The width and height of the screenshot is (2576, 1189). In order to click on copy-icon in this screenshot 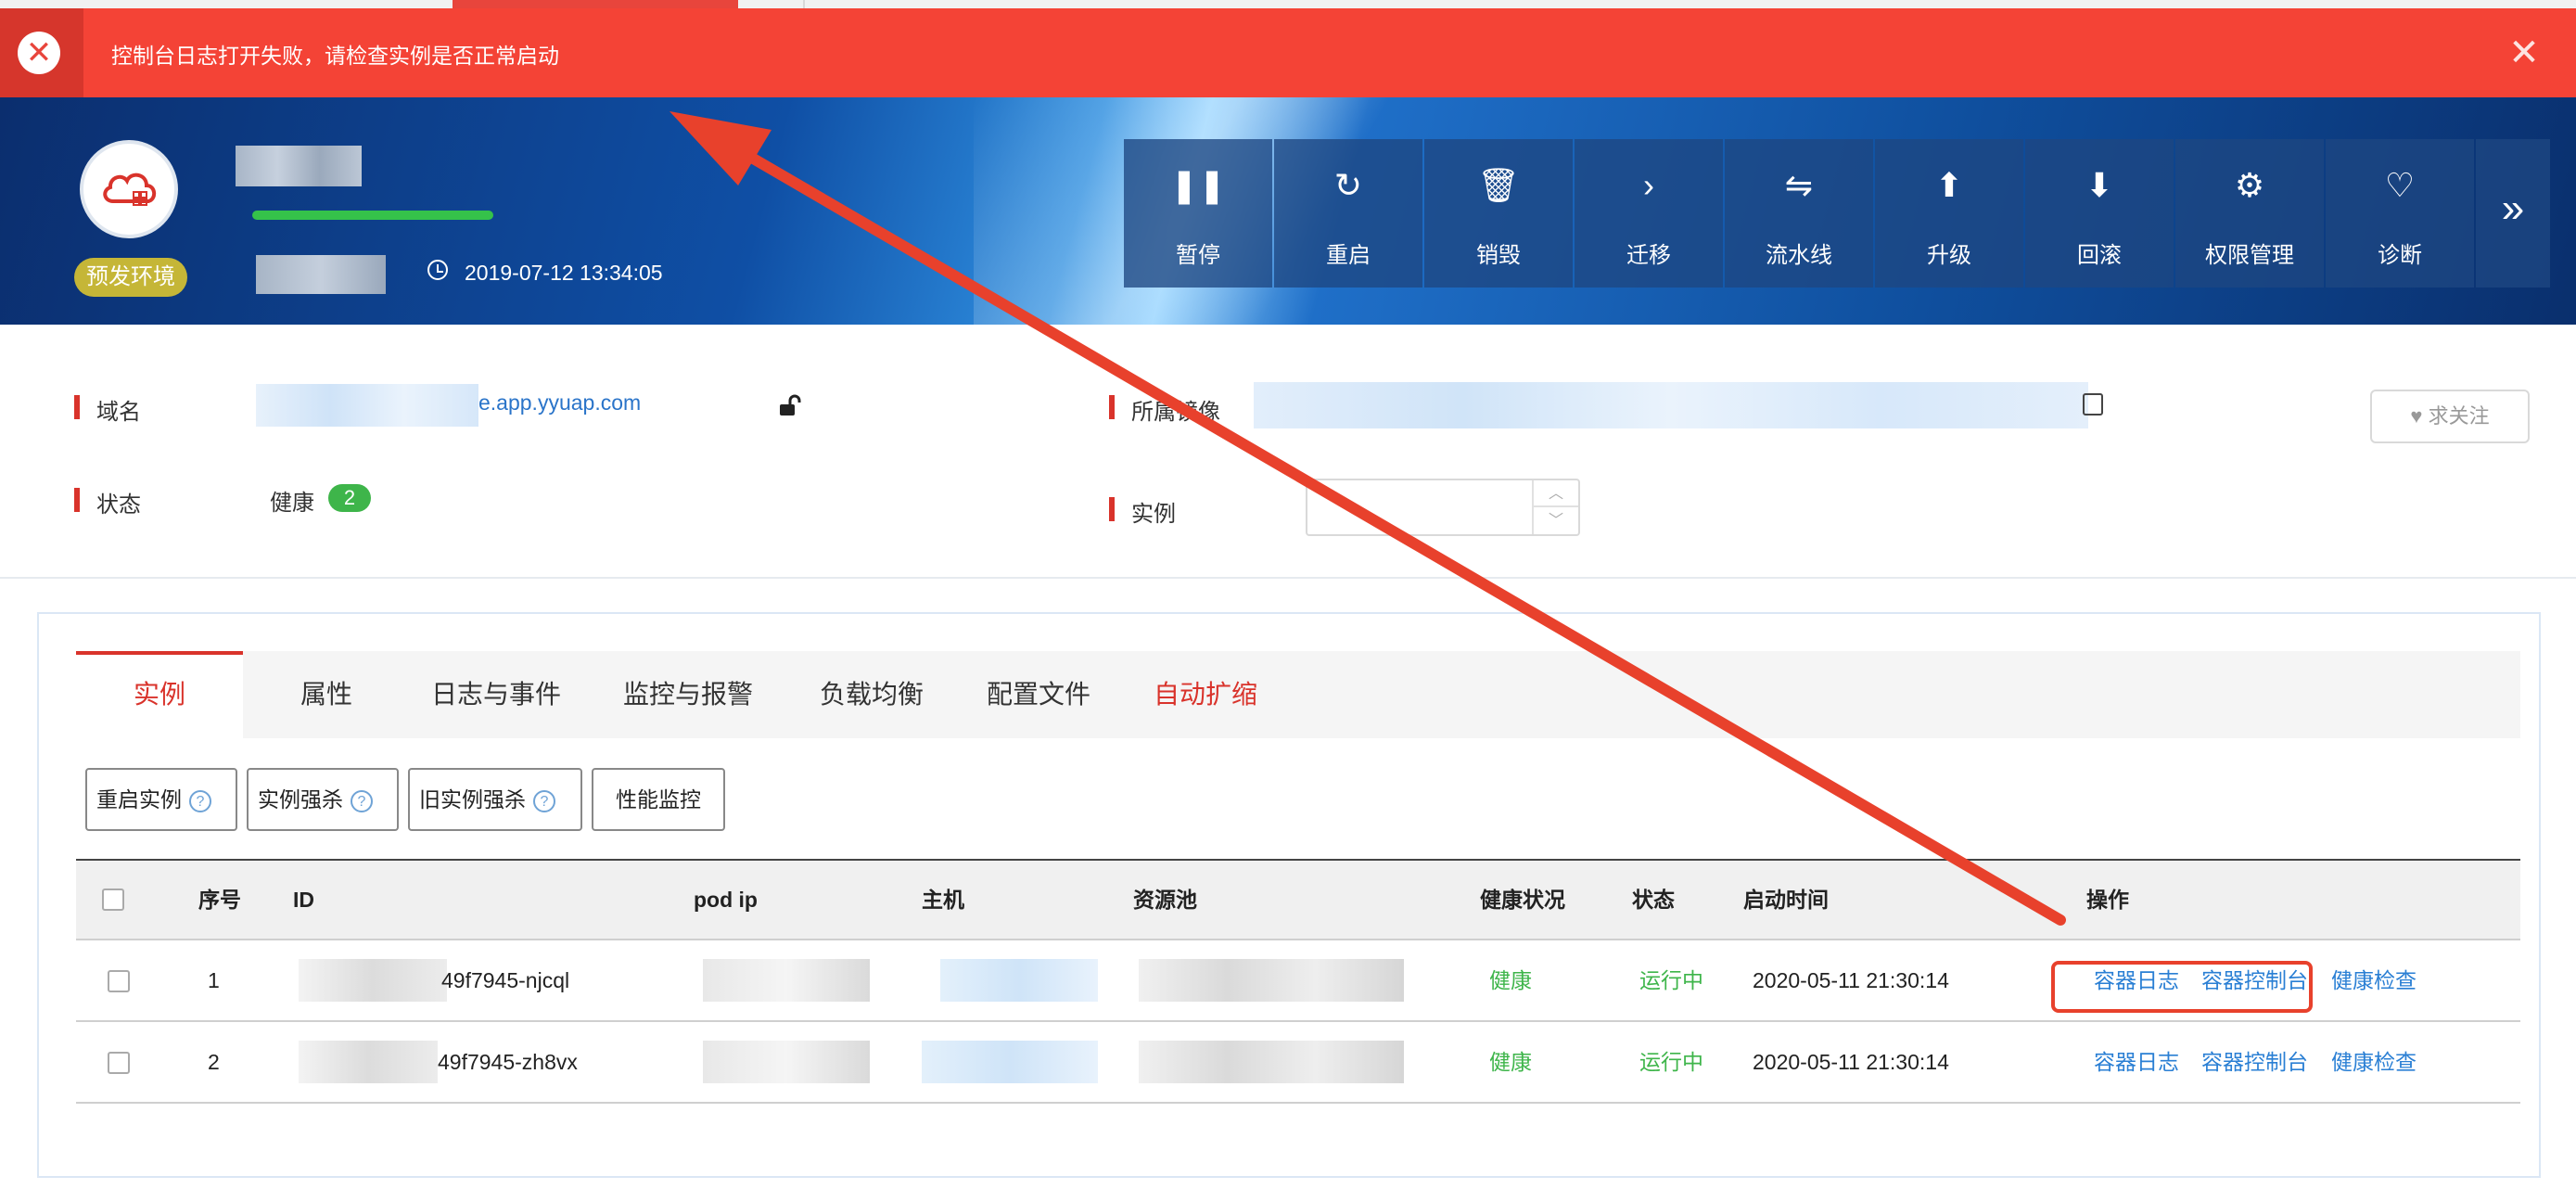, I will do `click(2093, 404)`.